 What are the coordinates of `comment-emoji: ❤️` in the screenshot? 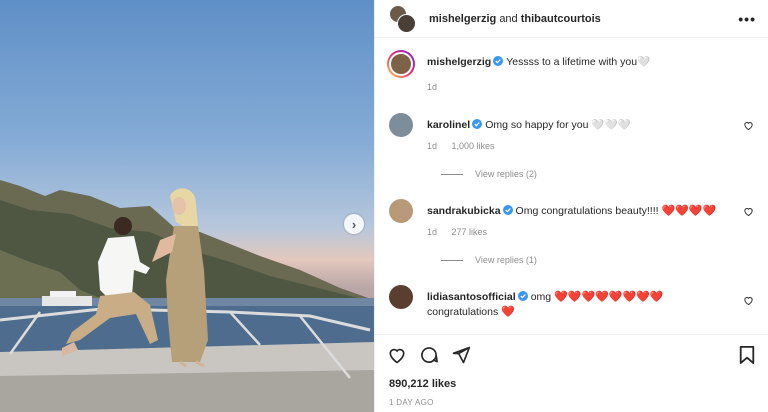 It's located at (508, 312).